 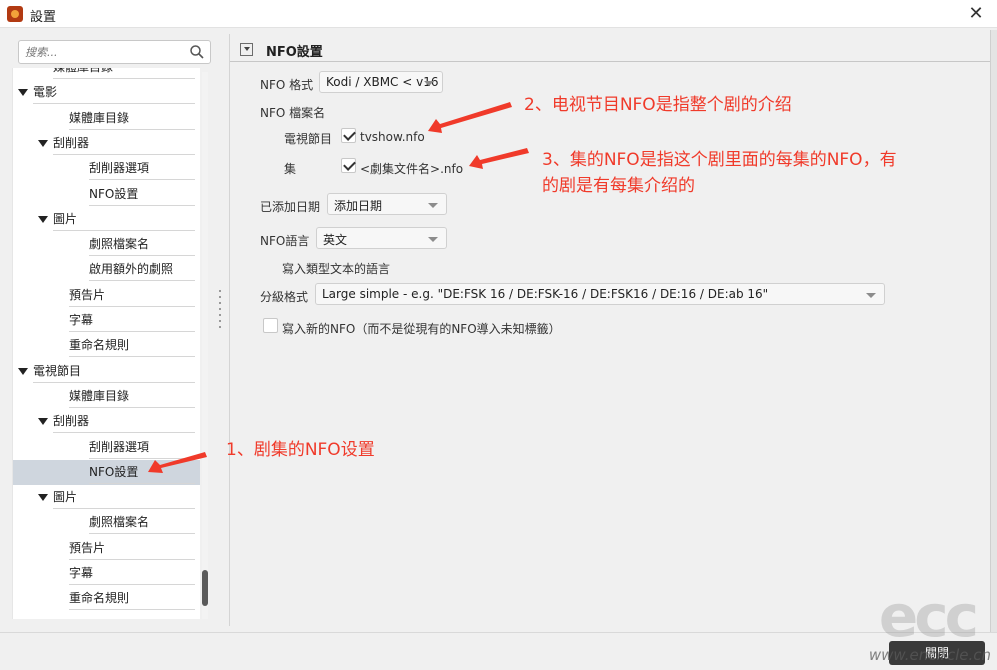 I want to click on write-new-nfo-checkbox, so click(x=270, y=325).